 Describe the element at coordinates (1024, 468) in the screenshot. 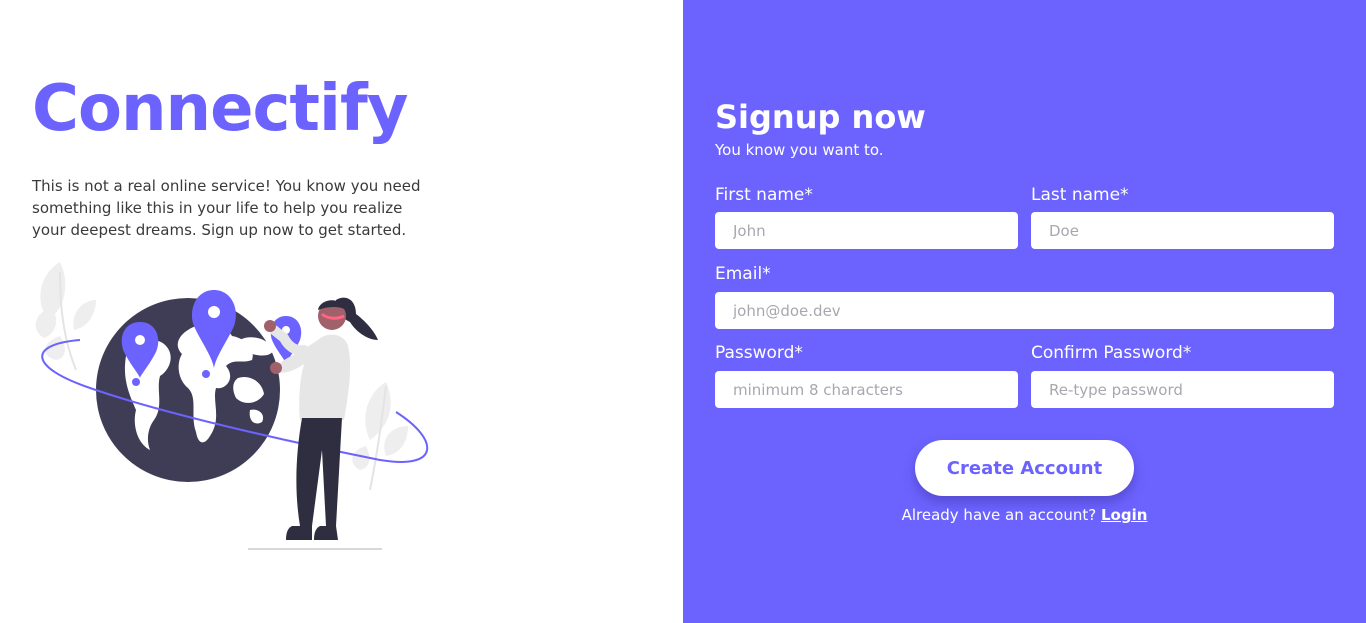

I see `create-account-button: Create Account` at that location.